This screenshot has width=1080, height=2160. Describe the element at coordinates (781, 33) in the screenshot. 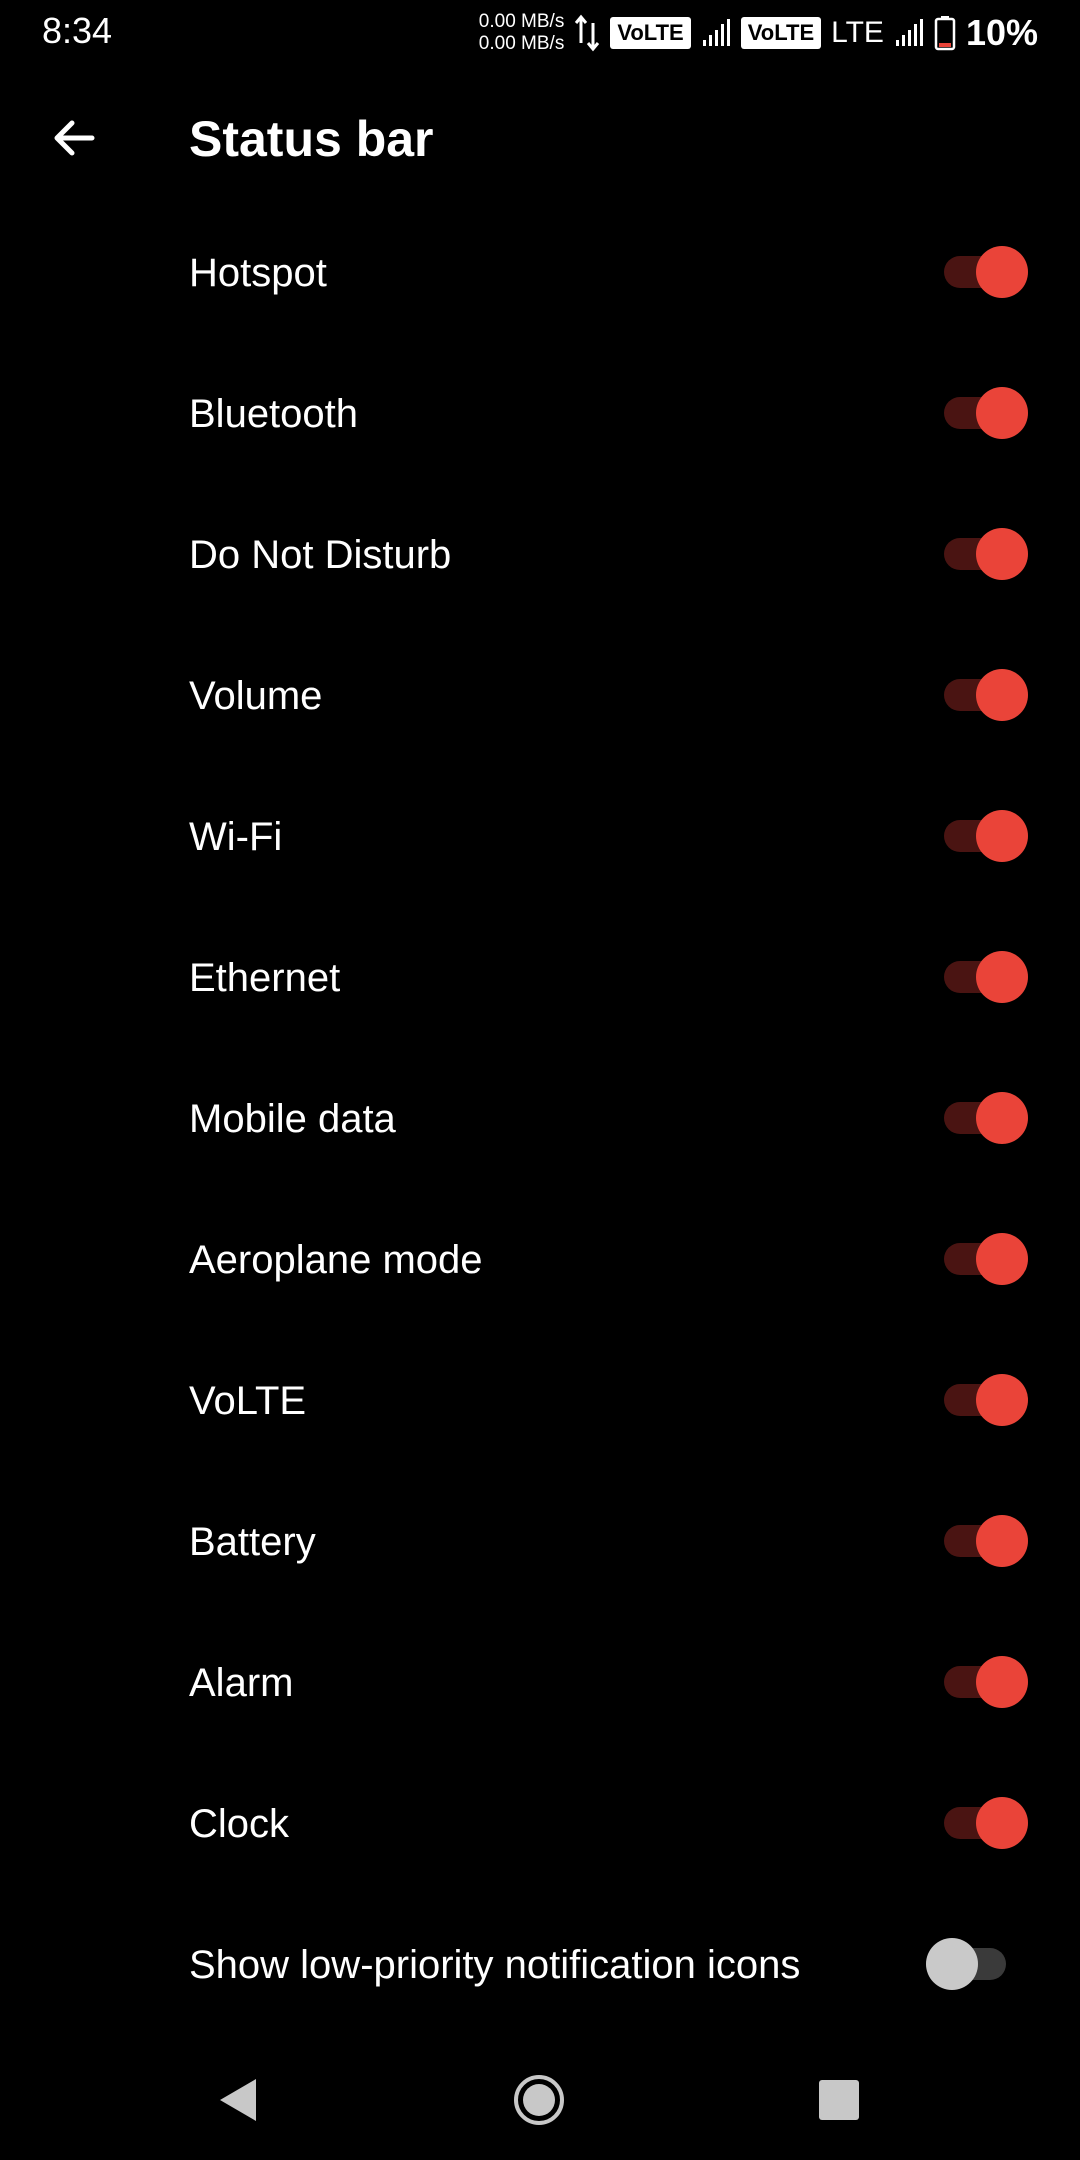

I see `volte-badge-sim2: VoLTE` at that location.